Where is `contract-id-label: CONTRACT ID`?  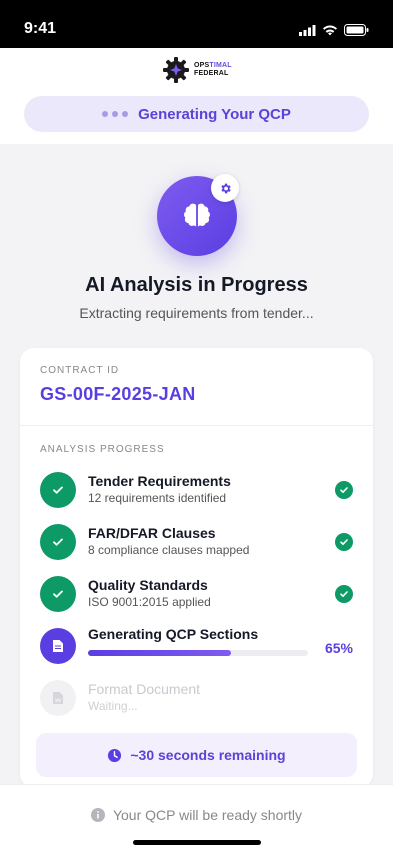
contract-id-label: CONTRACT ID is located at coordinates (80, 370).